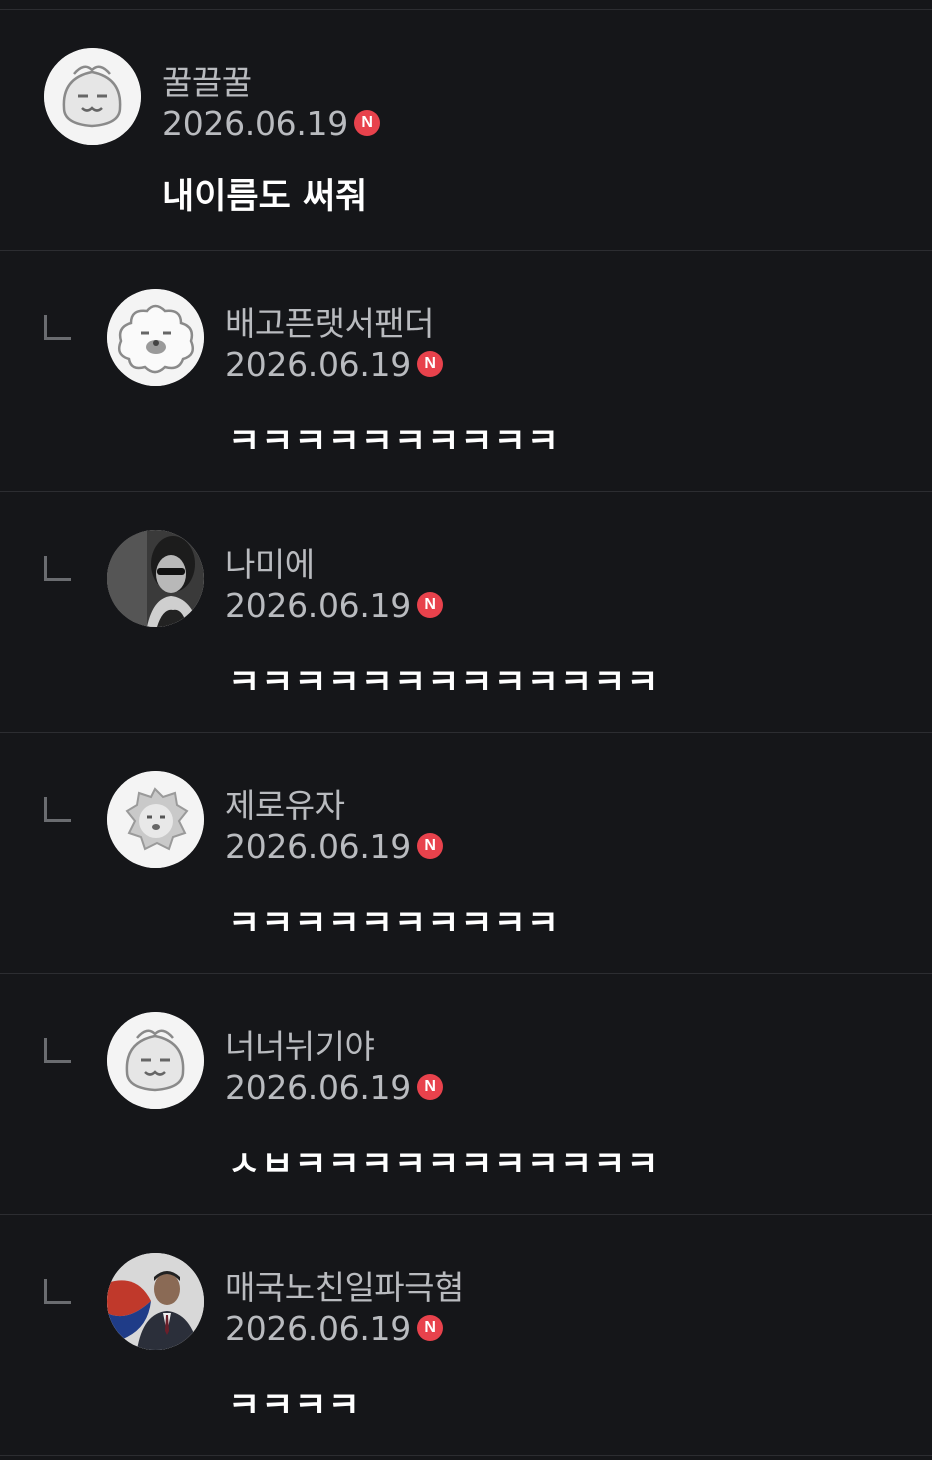 The width and height of the screenshot is (932, 1460). Describe the element at coordinates (265, 197) in the screenshot. I see `comment-text: 내이름도 써줘` at that location.